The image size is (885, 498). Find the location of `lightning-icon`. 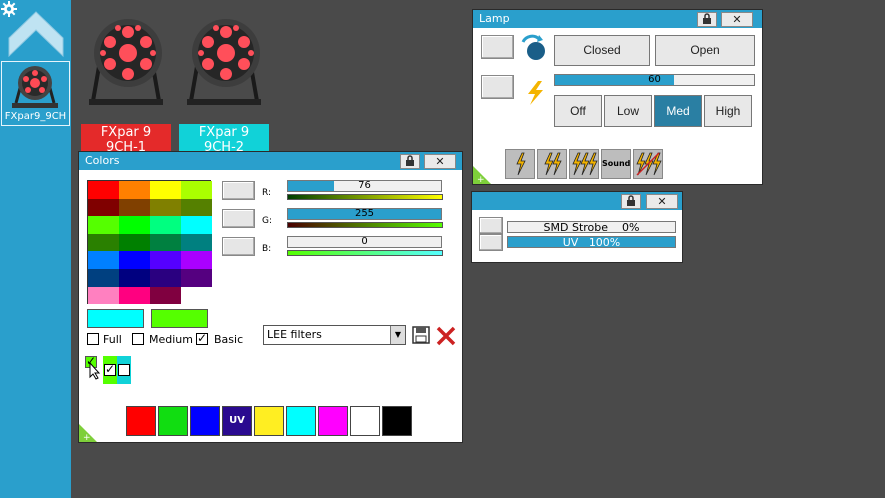

lightning-icon is located at coordinates (585, 164).